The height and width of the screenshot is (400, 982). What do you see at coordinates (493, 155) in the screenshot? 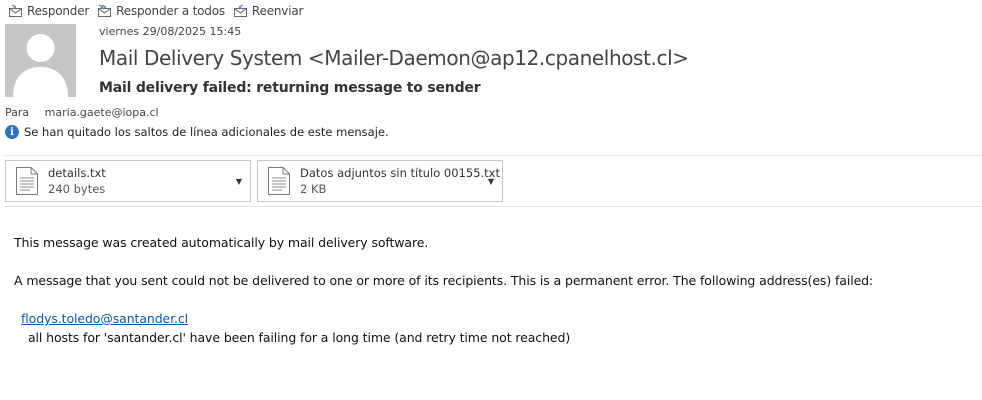
I see `header-divider` at bounding box center [493, 155].